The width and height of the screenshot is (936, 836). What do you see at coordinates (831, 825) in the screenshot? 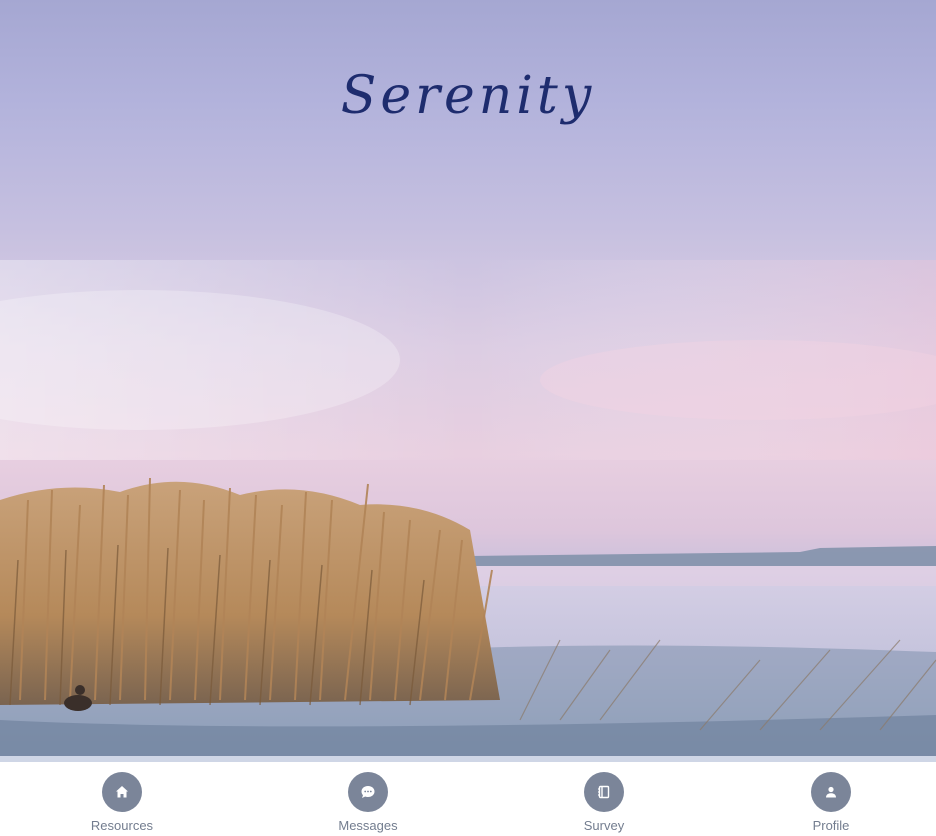
I see `tab-profile-label: Profile` at bounding box center [831, 825].